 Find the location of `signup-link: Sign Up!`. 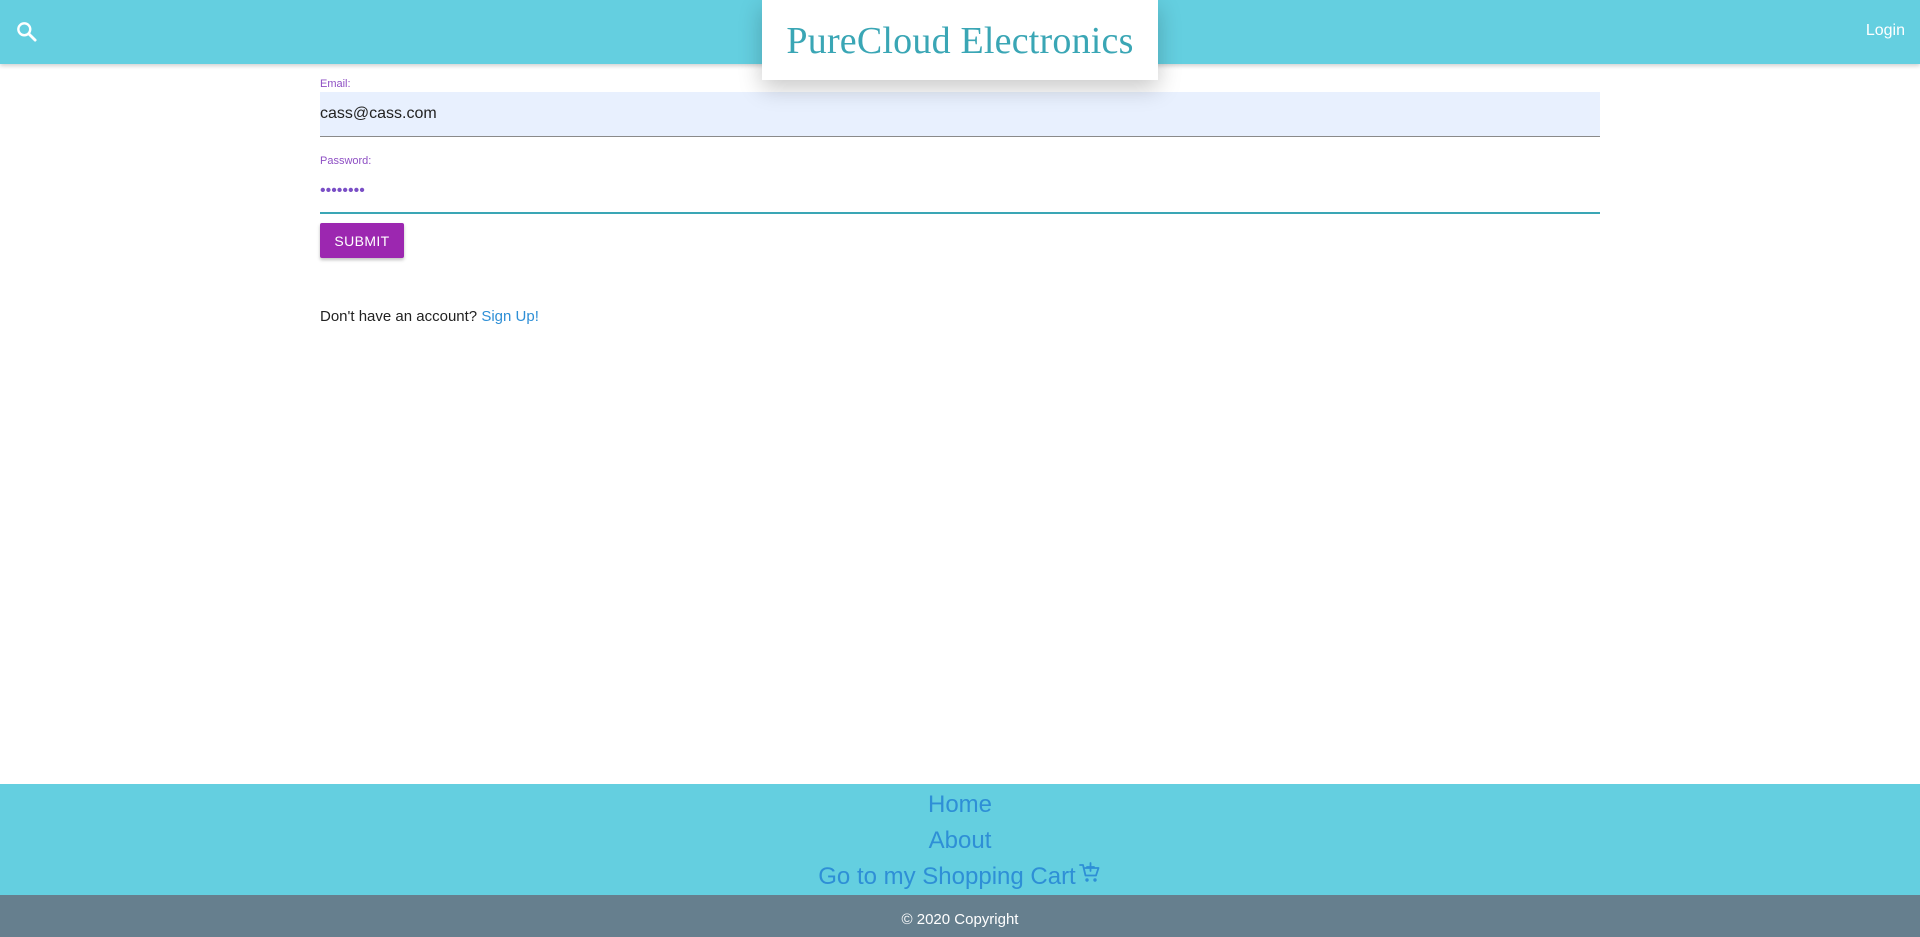

signup-link: Sign Up! is located at coordinates (510, 316).